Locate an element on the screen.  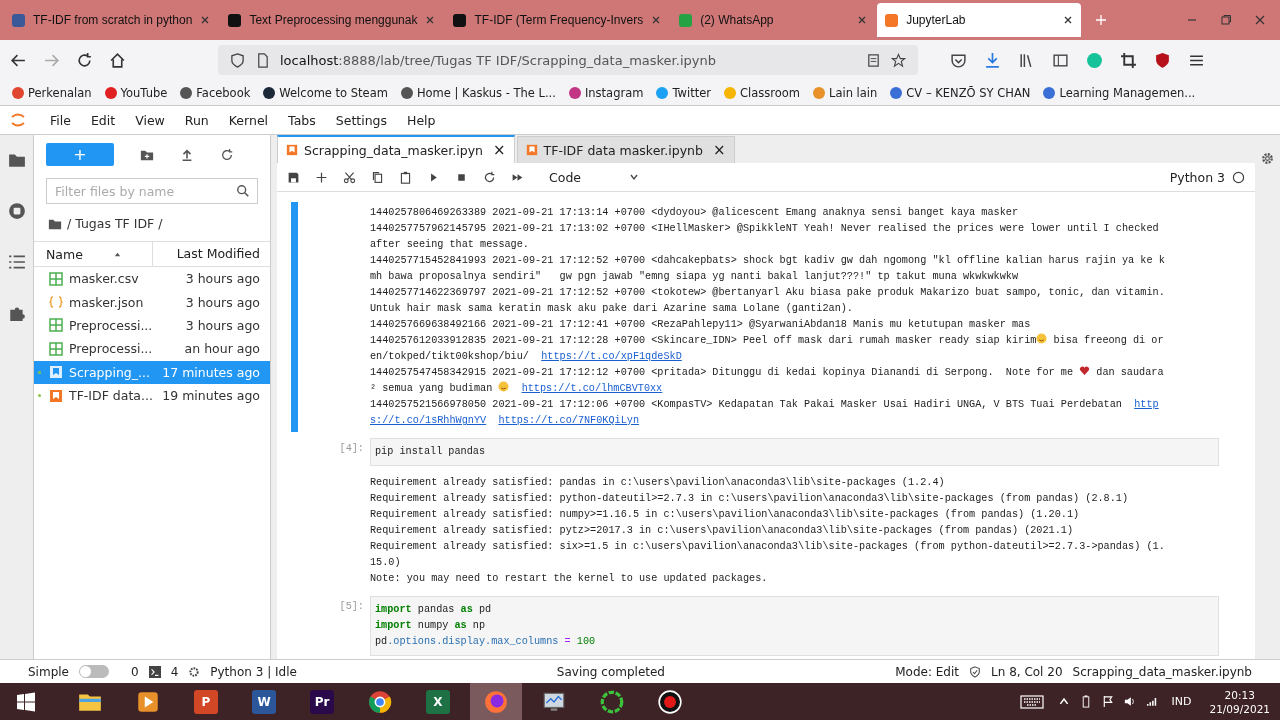
browser-tab: JupyterLab is located at coordinates (979, 20).